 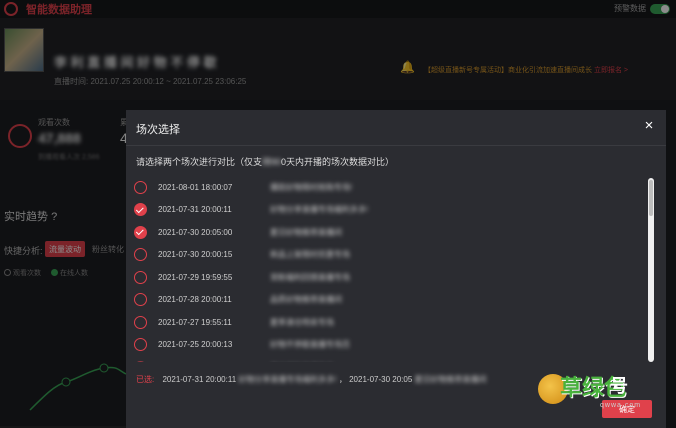 What do you see at coordinates (195, 187) in the screenshot?
I see `session-time: 2021-08-01 18:00:07` at bounding box center [195, 187].